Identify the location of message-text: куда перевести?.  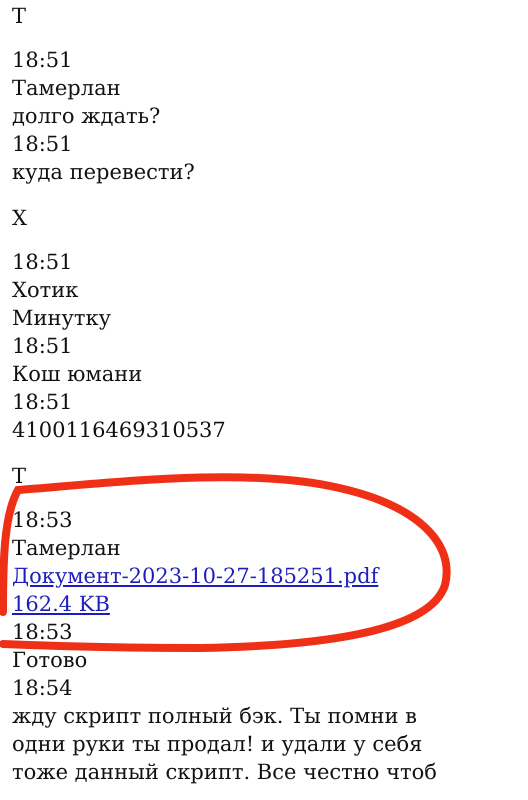
(103, 172).